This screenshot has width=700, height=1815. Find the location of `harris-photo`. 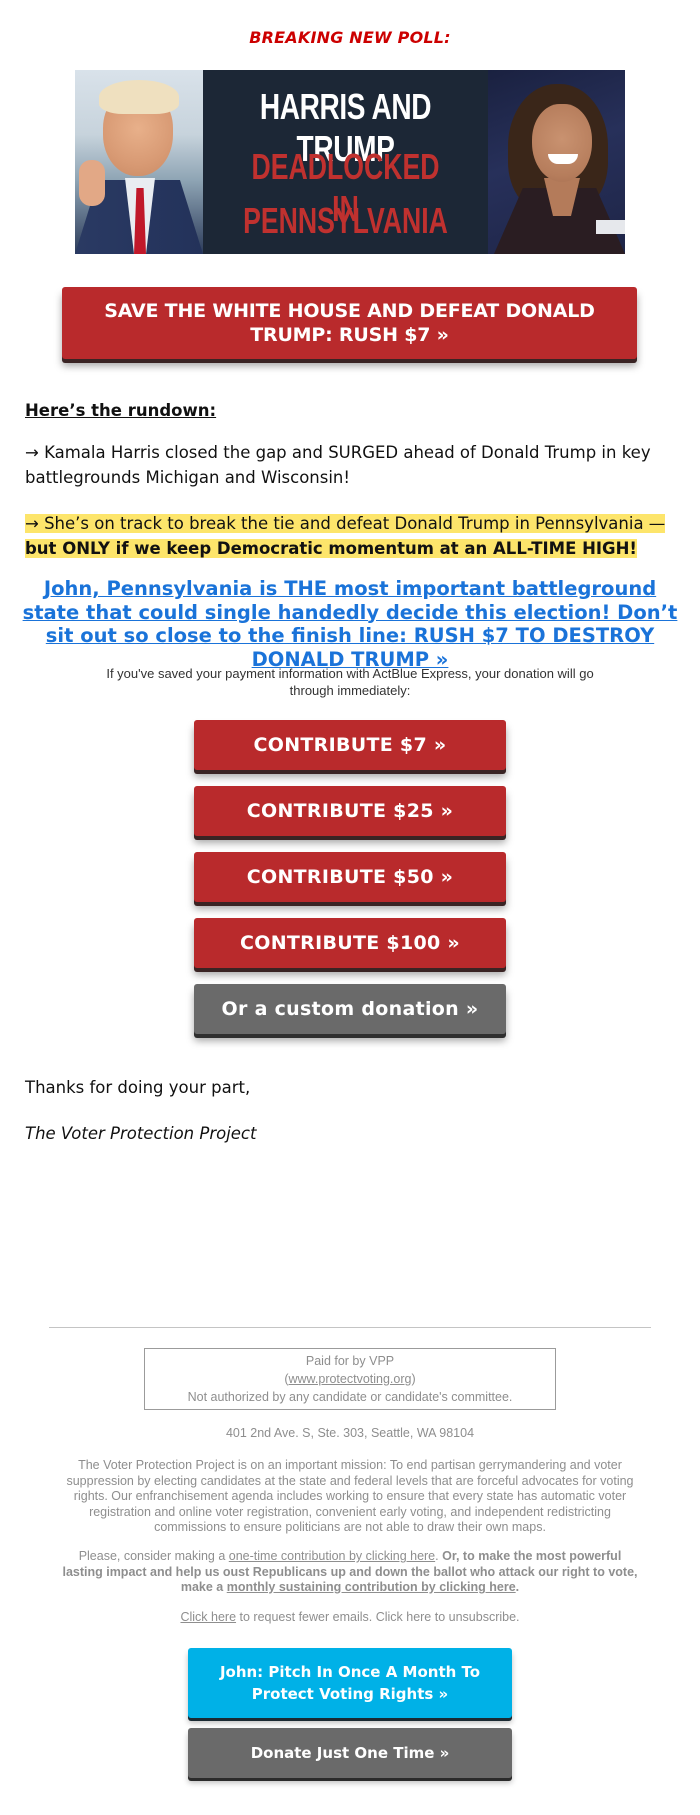

harris-photo is located at coordinates (556, 162).